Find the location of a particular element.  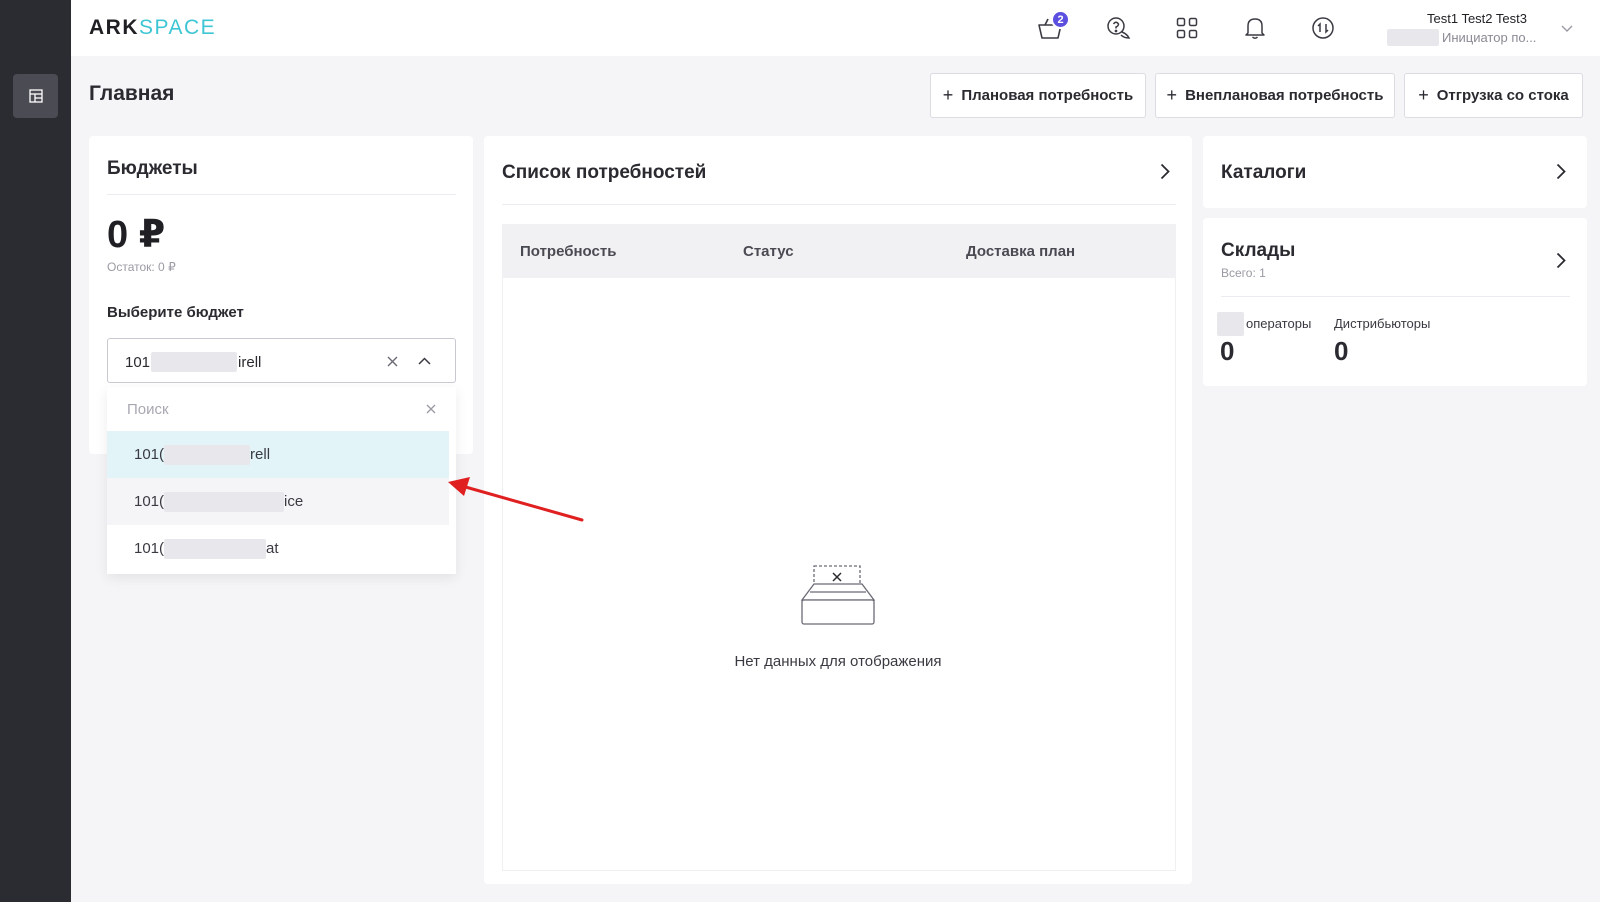

dropdown-option: 101( ice is located at coordinates (278, 501).